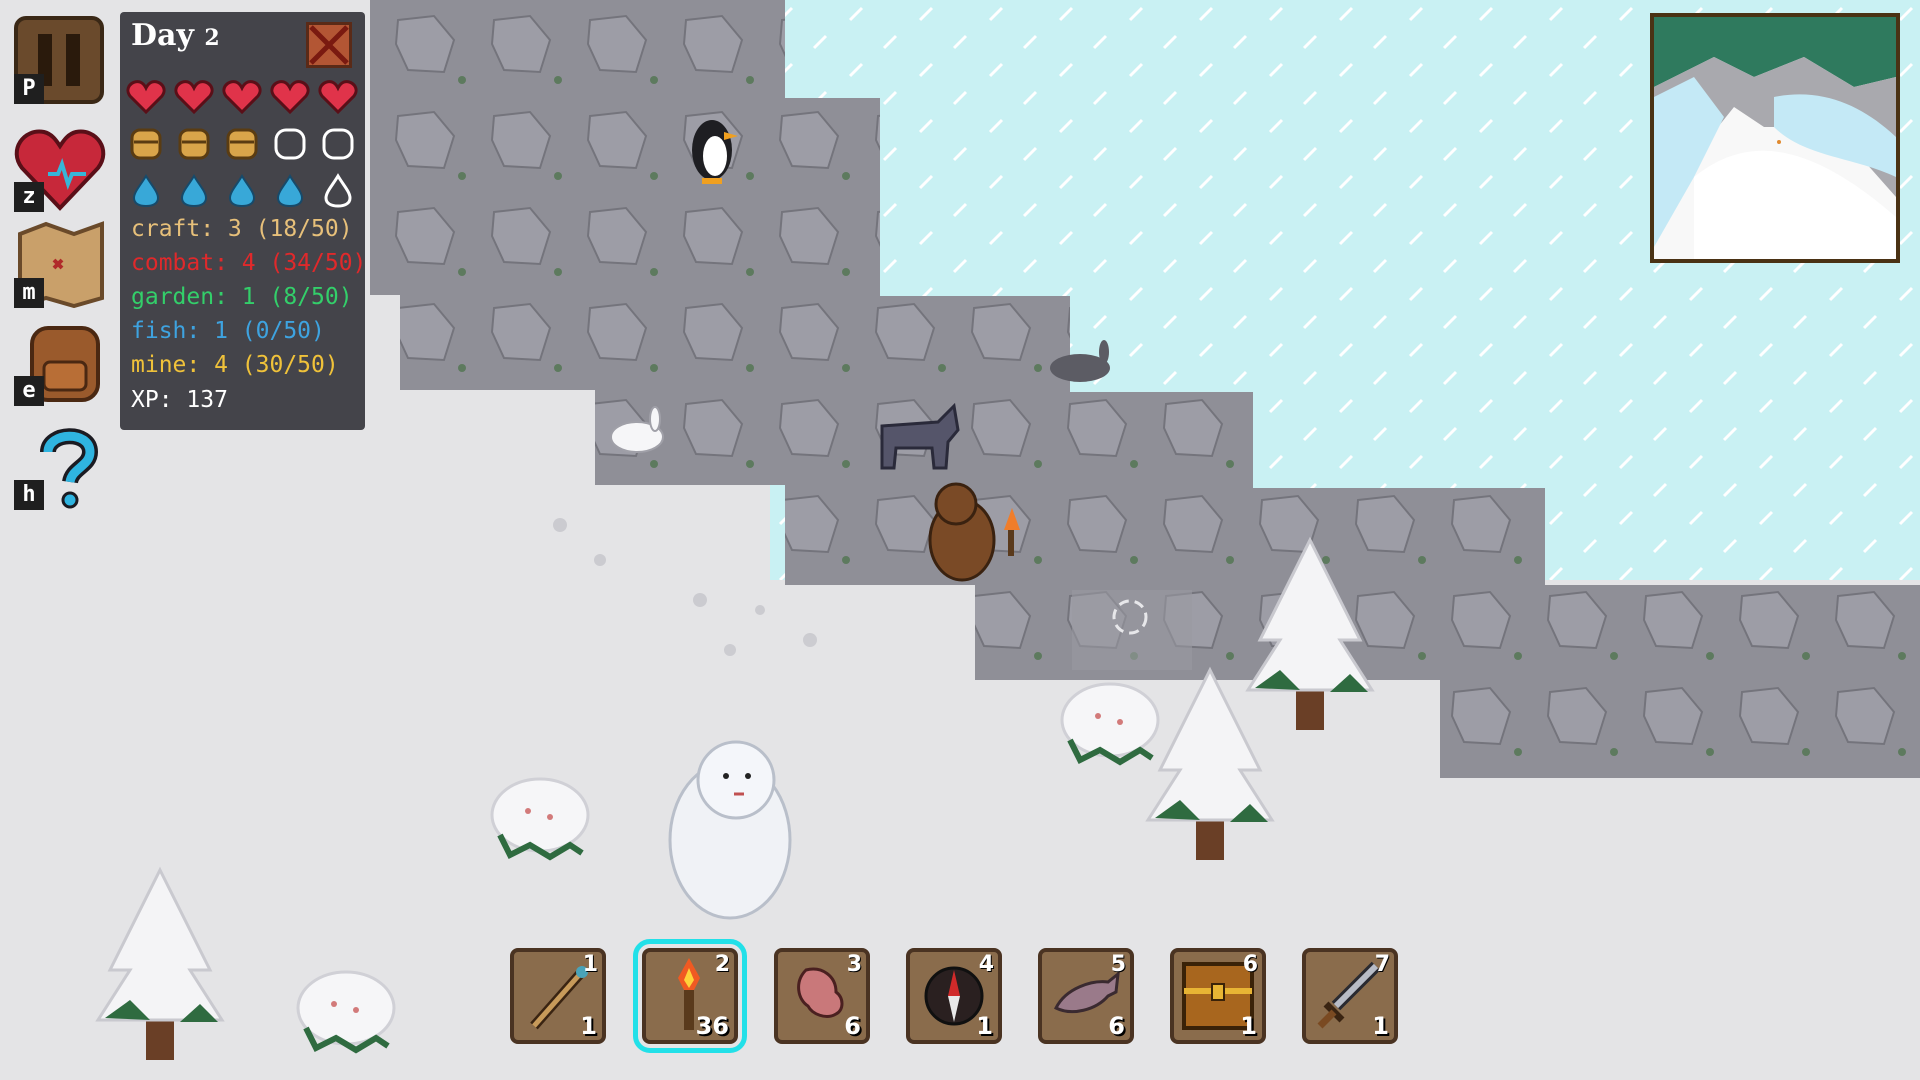  I want to click on inventory-button: e, so click(60, 362).